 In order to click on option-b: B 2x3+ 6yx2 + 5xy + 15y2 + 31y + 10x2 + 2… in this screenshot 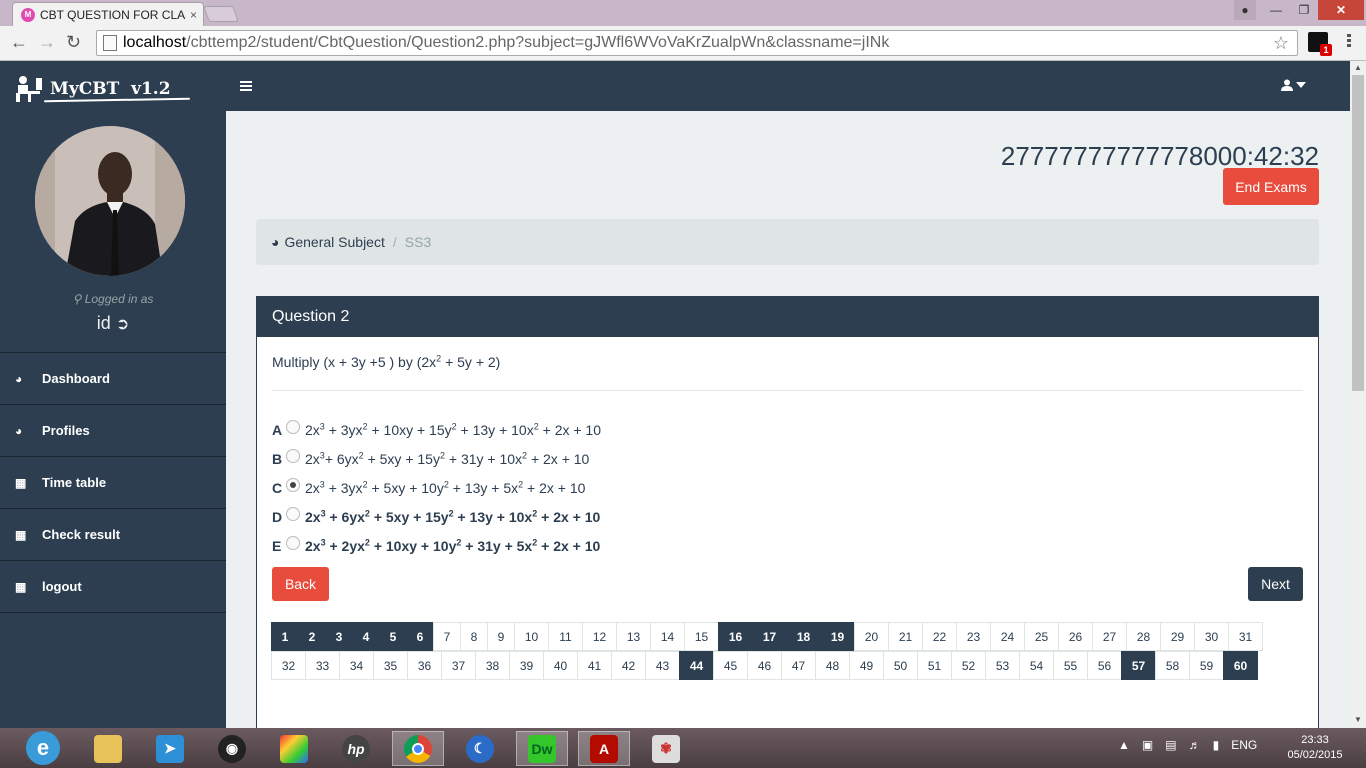, I will do `click(436, 458)`.